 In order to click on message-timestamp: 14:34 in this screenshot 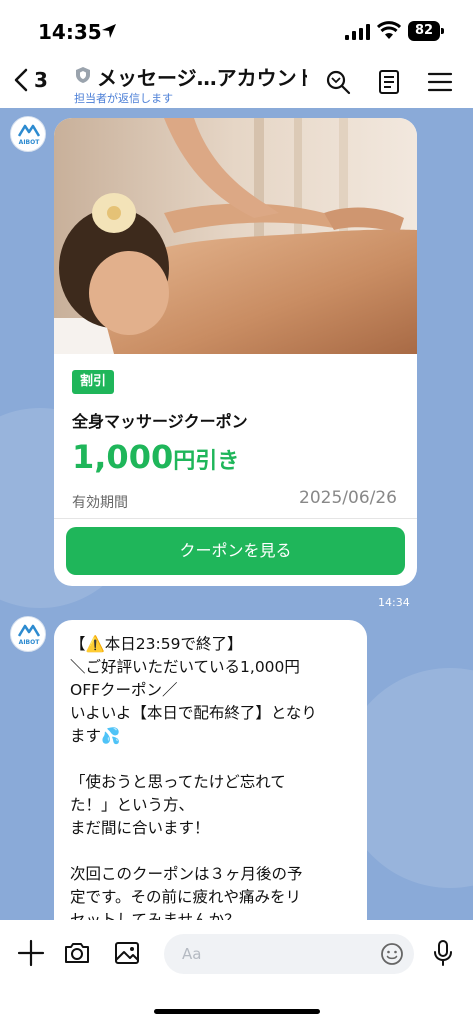, I will do `click(394, 602)`.